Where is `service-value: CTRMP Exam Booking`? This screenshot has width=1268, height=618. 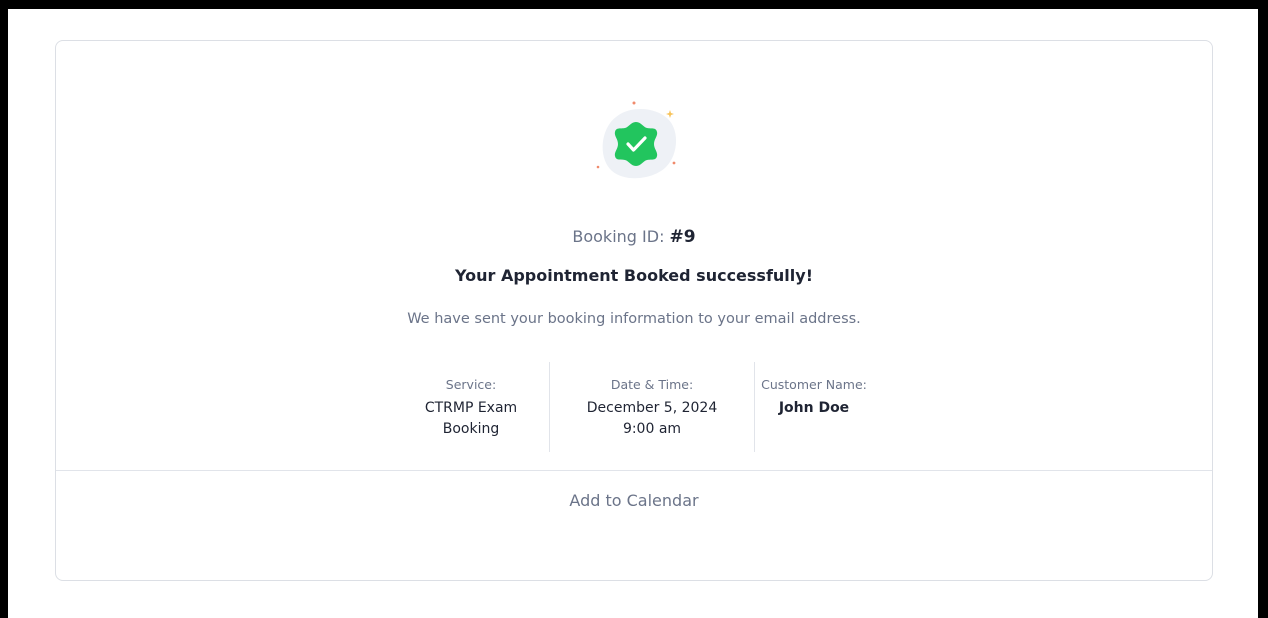
service-value: CTRMP Exam Booking is located at coordinates (471, 418).